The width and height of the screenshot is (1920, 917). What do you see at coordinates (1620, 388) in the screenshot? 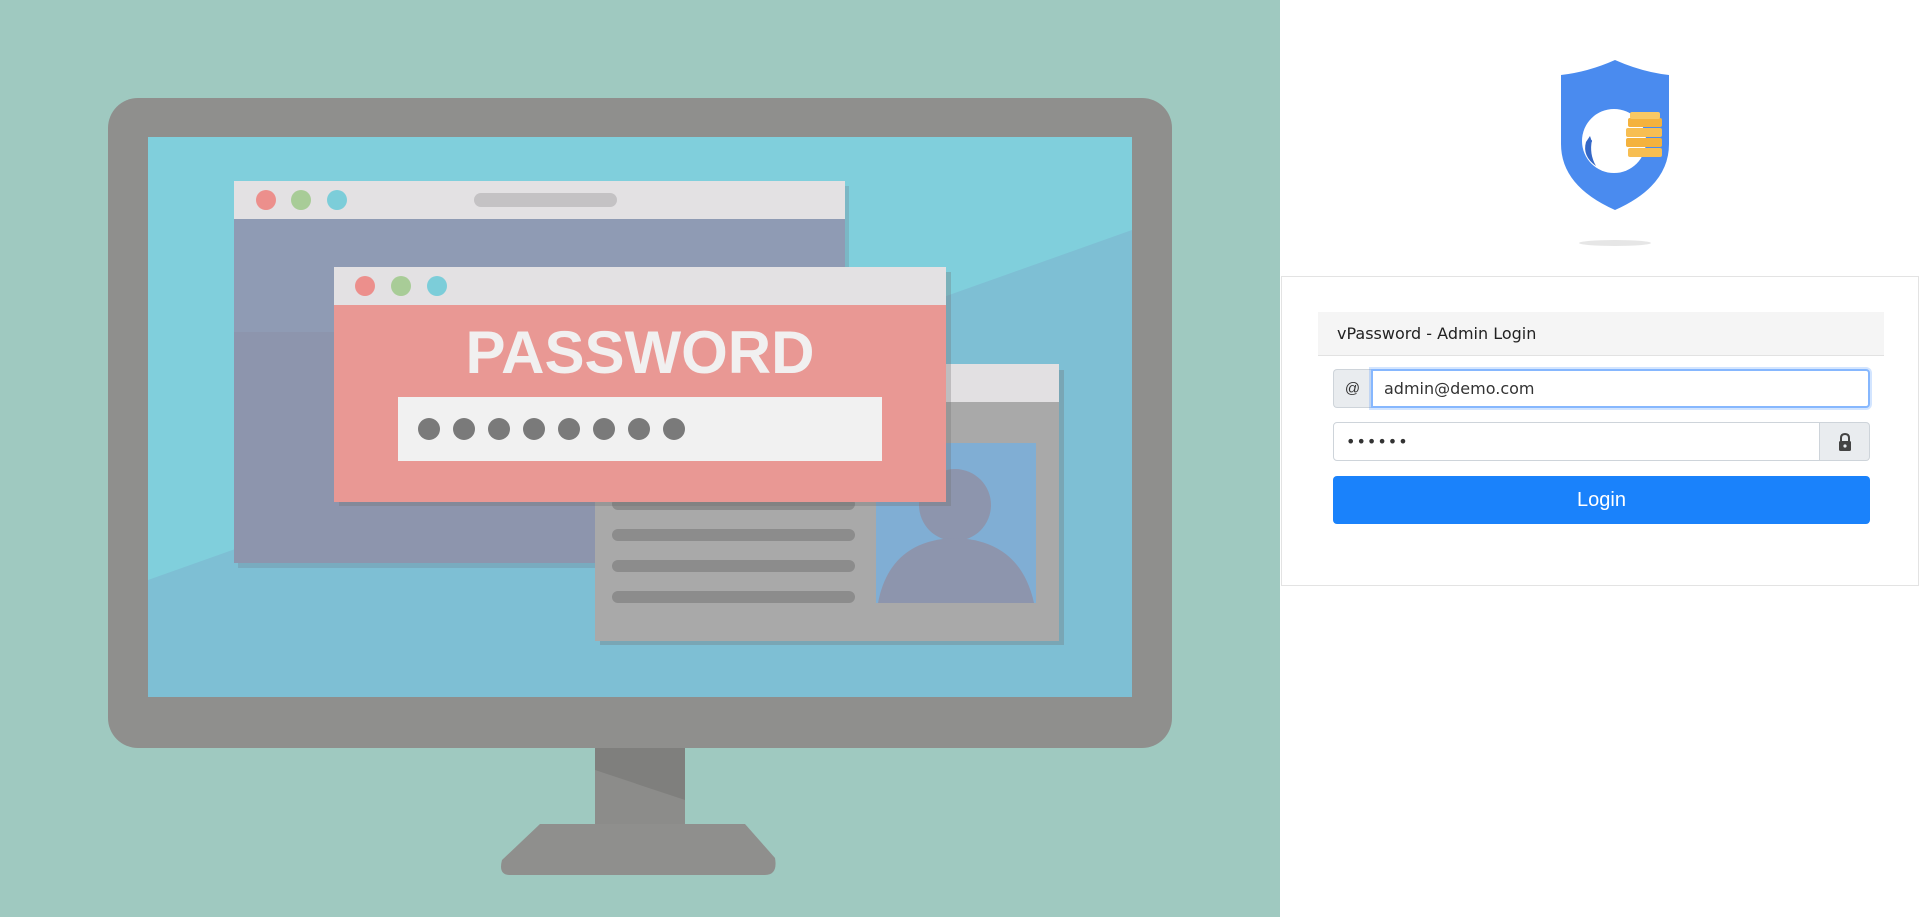
I see `email-field` at bounding box center [1620, 388].